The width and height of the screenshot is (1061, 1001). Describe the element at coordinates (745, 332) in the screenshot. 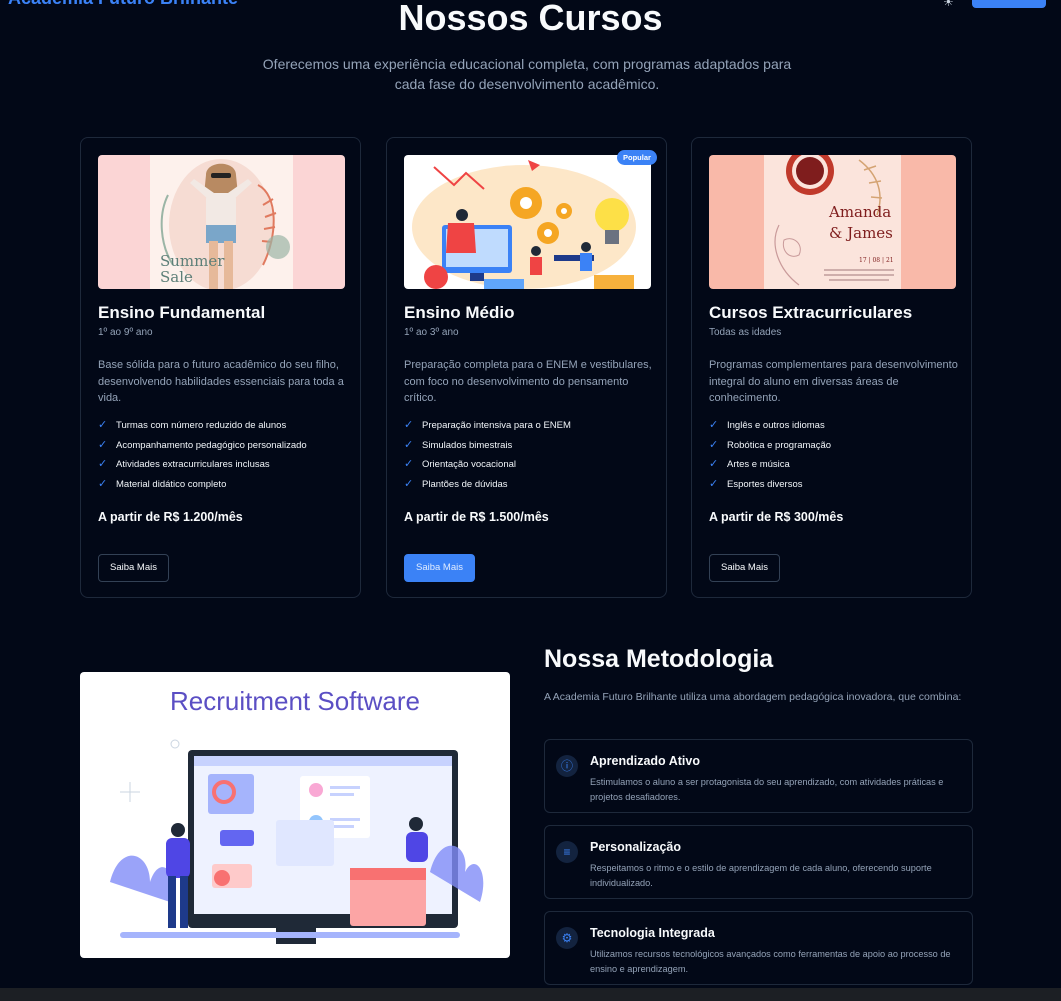

I see `course-age: Todas as idades` at that location.